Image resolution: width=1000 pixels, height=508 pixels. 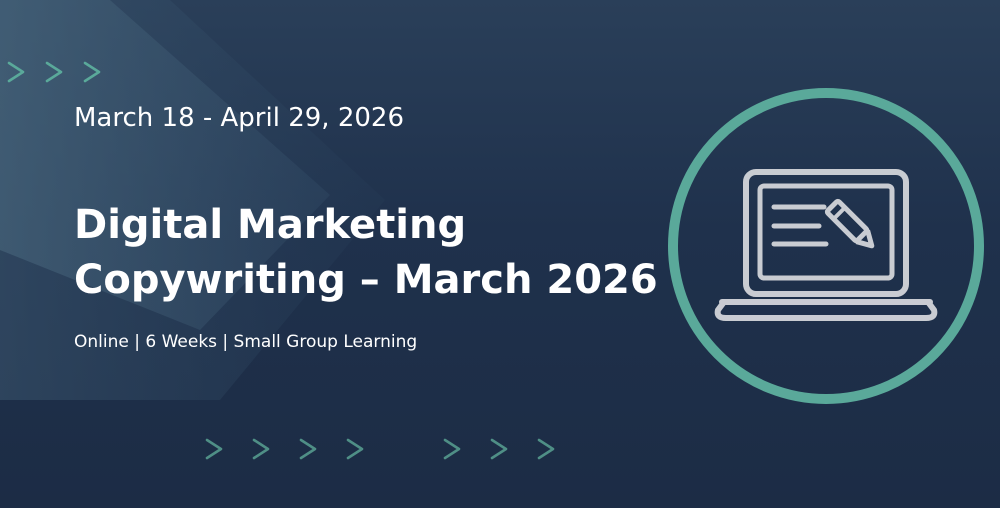 I want to click on course-title-line-2: Copywriting – March 2026, so click(x=366, y=280).